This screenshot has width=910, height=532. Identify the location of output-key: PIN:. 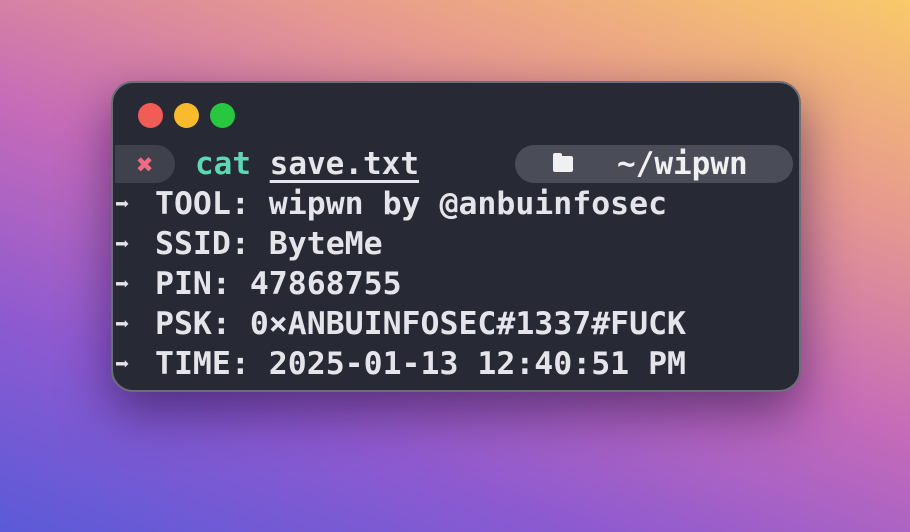
(193, 284).